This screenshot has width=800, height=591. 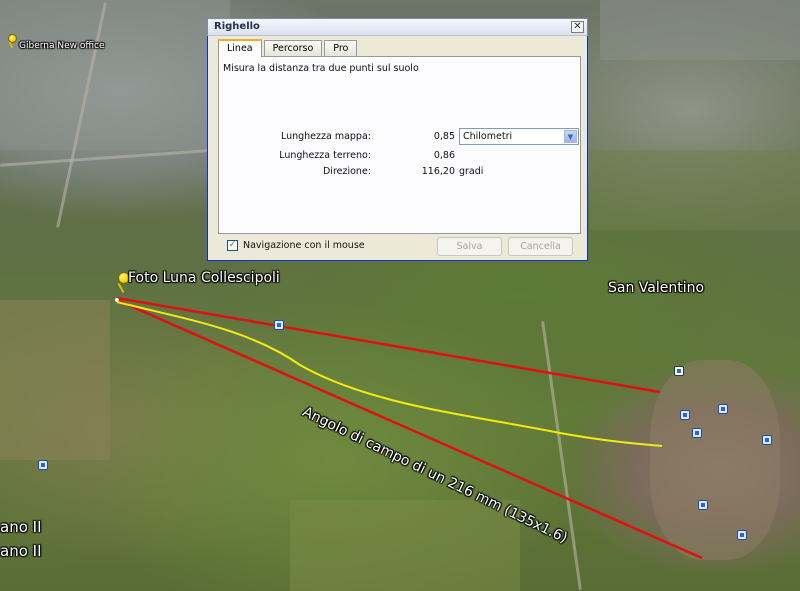 I want to click on heading-label: Direzione:, so click(x=346, y=171).